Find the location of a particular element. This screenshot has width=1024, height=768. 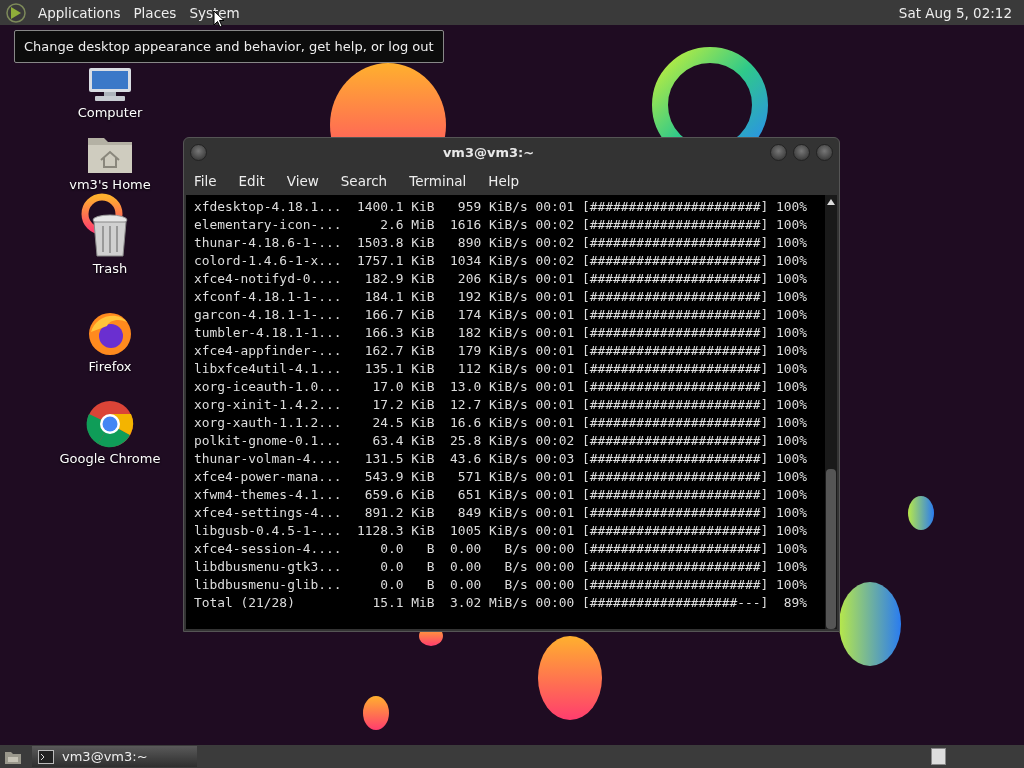

terminal-line: libgusb-0.4.5-1-... 1128.3 KiB 1005 KiB/s 00:01 [######################] 100% is located at coordinates (501, 531).